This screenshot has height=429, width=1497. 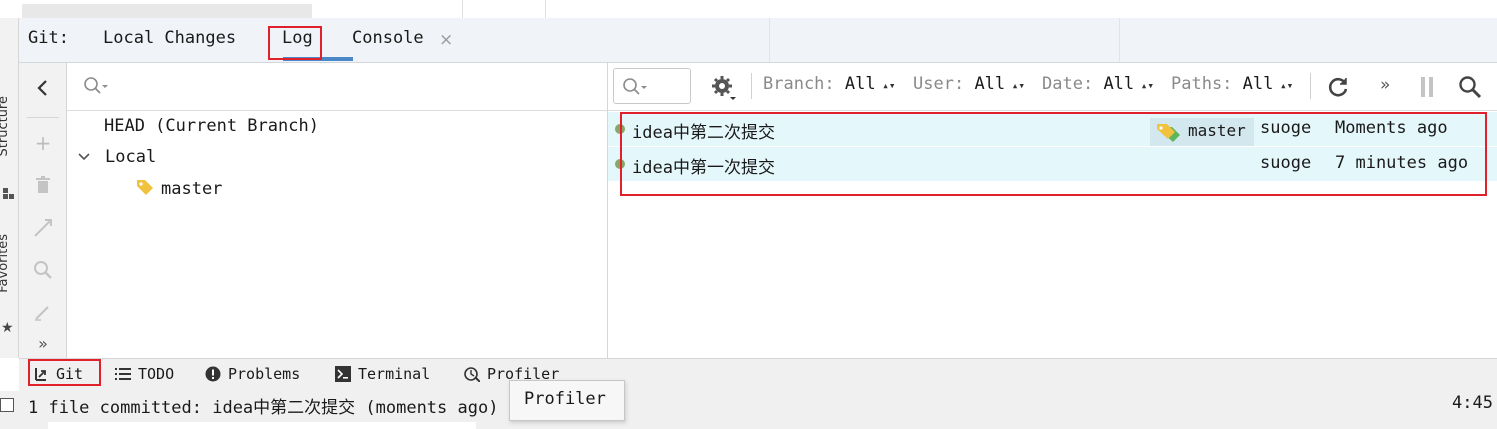 I want to click on star-icon: ★, so click(x=7, y=328).